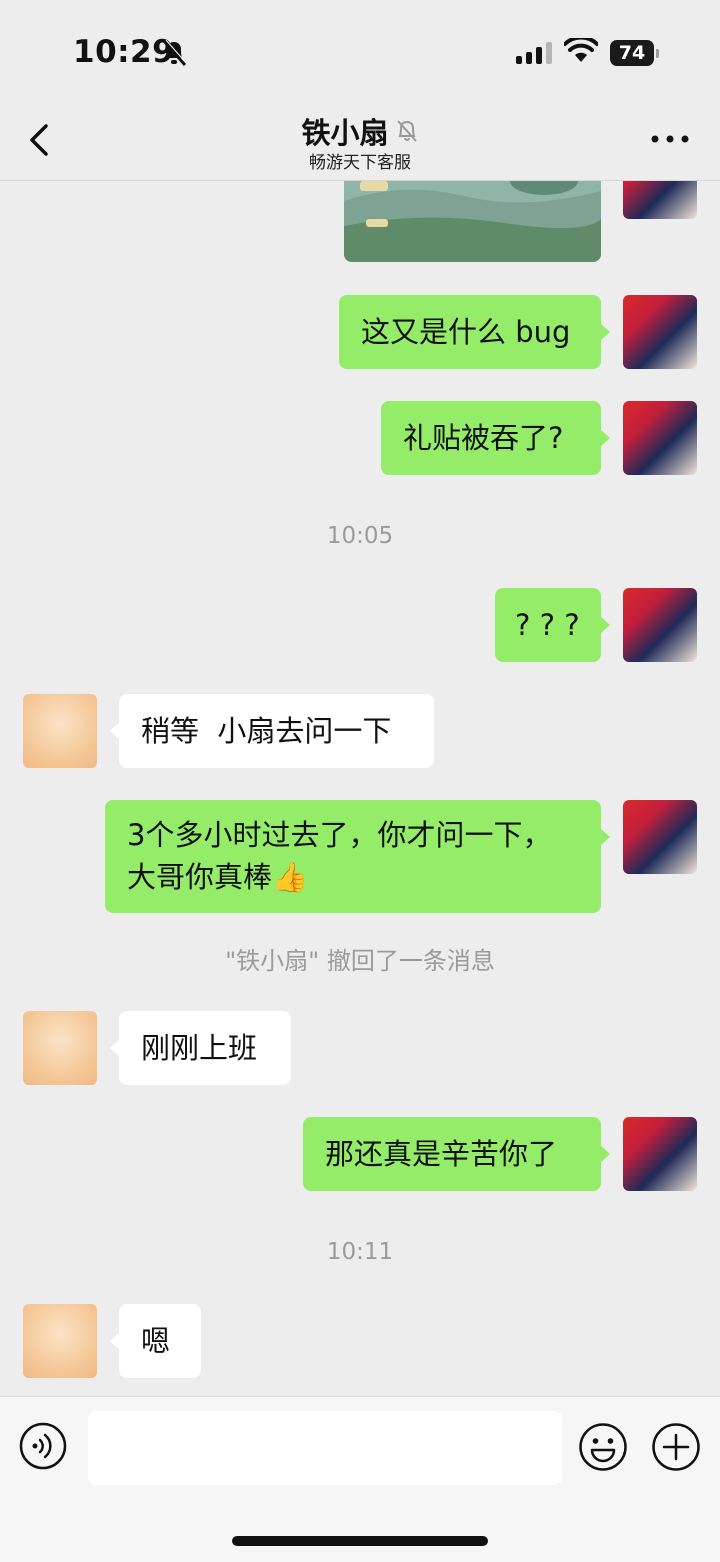  I want to click on message-bubble-sent: 3个多小时过去了，你才问一下， 大哥你真棒👍, so click(357, 856).